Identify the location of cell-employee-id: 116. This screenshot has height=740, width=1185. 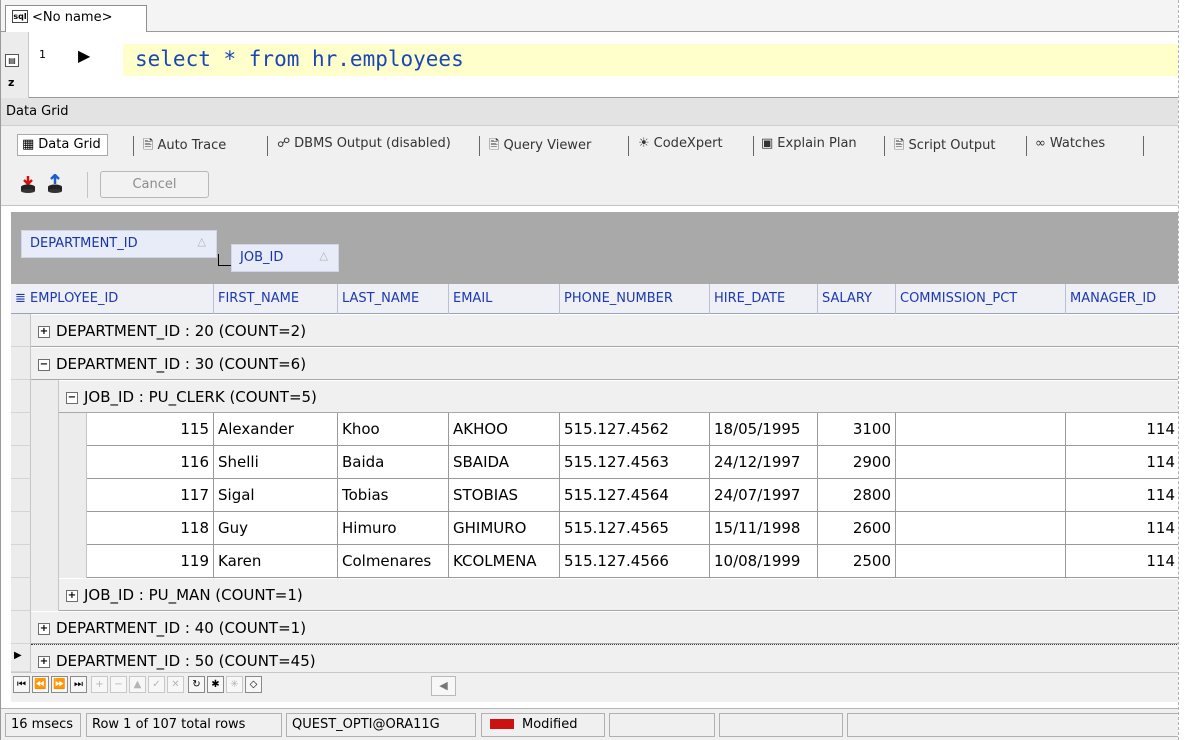
(150, 462).